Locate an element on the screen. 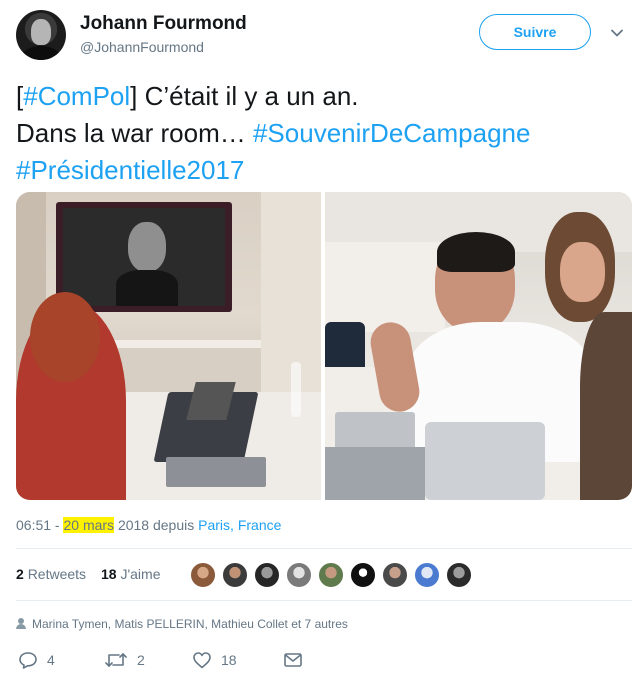  retweet-button: 2 is located at coordinates (124, 660).